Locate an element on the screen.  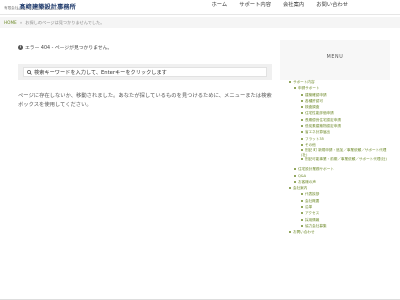
sidebar-item-label: 沿革 is located at coordinates (309, 207).